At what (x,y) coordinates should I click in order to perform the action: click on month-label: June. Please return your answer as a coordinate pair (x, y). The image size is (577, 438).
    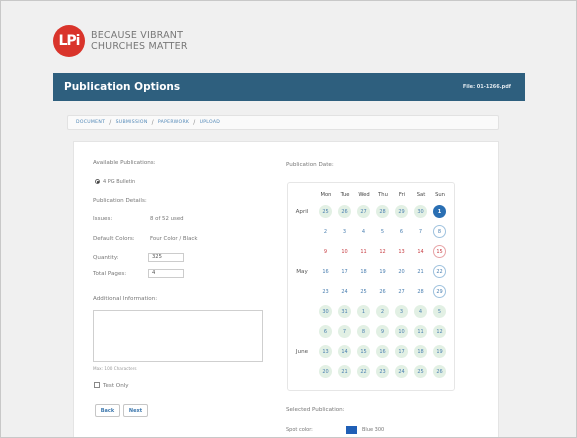
    Looking at the image, I should click on (302, 352).